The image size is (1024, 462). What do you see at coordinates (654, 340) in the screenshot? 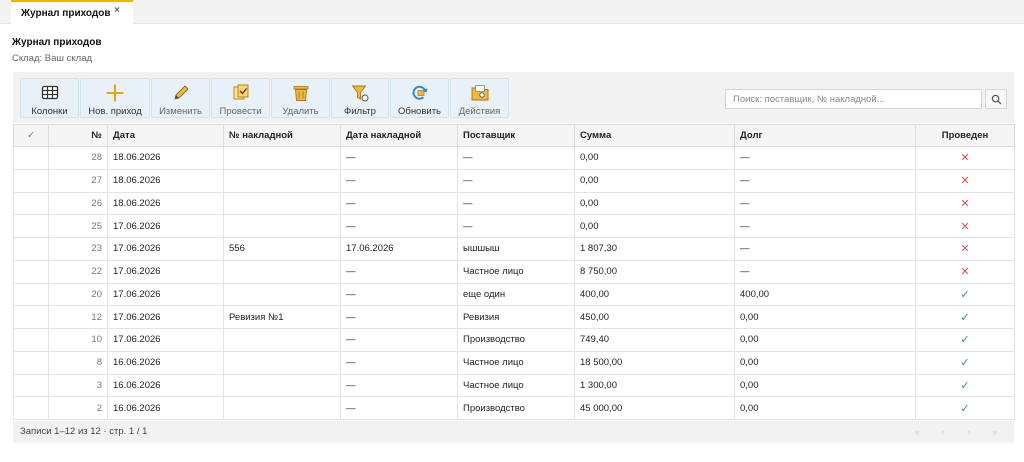
I see `row-sum-cell: 749,40` at bounding box center [654, 340].